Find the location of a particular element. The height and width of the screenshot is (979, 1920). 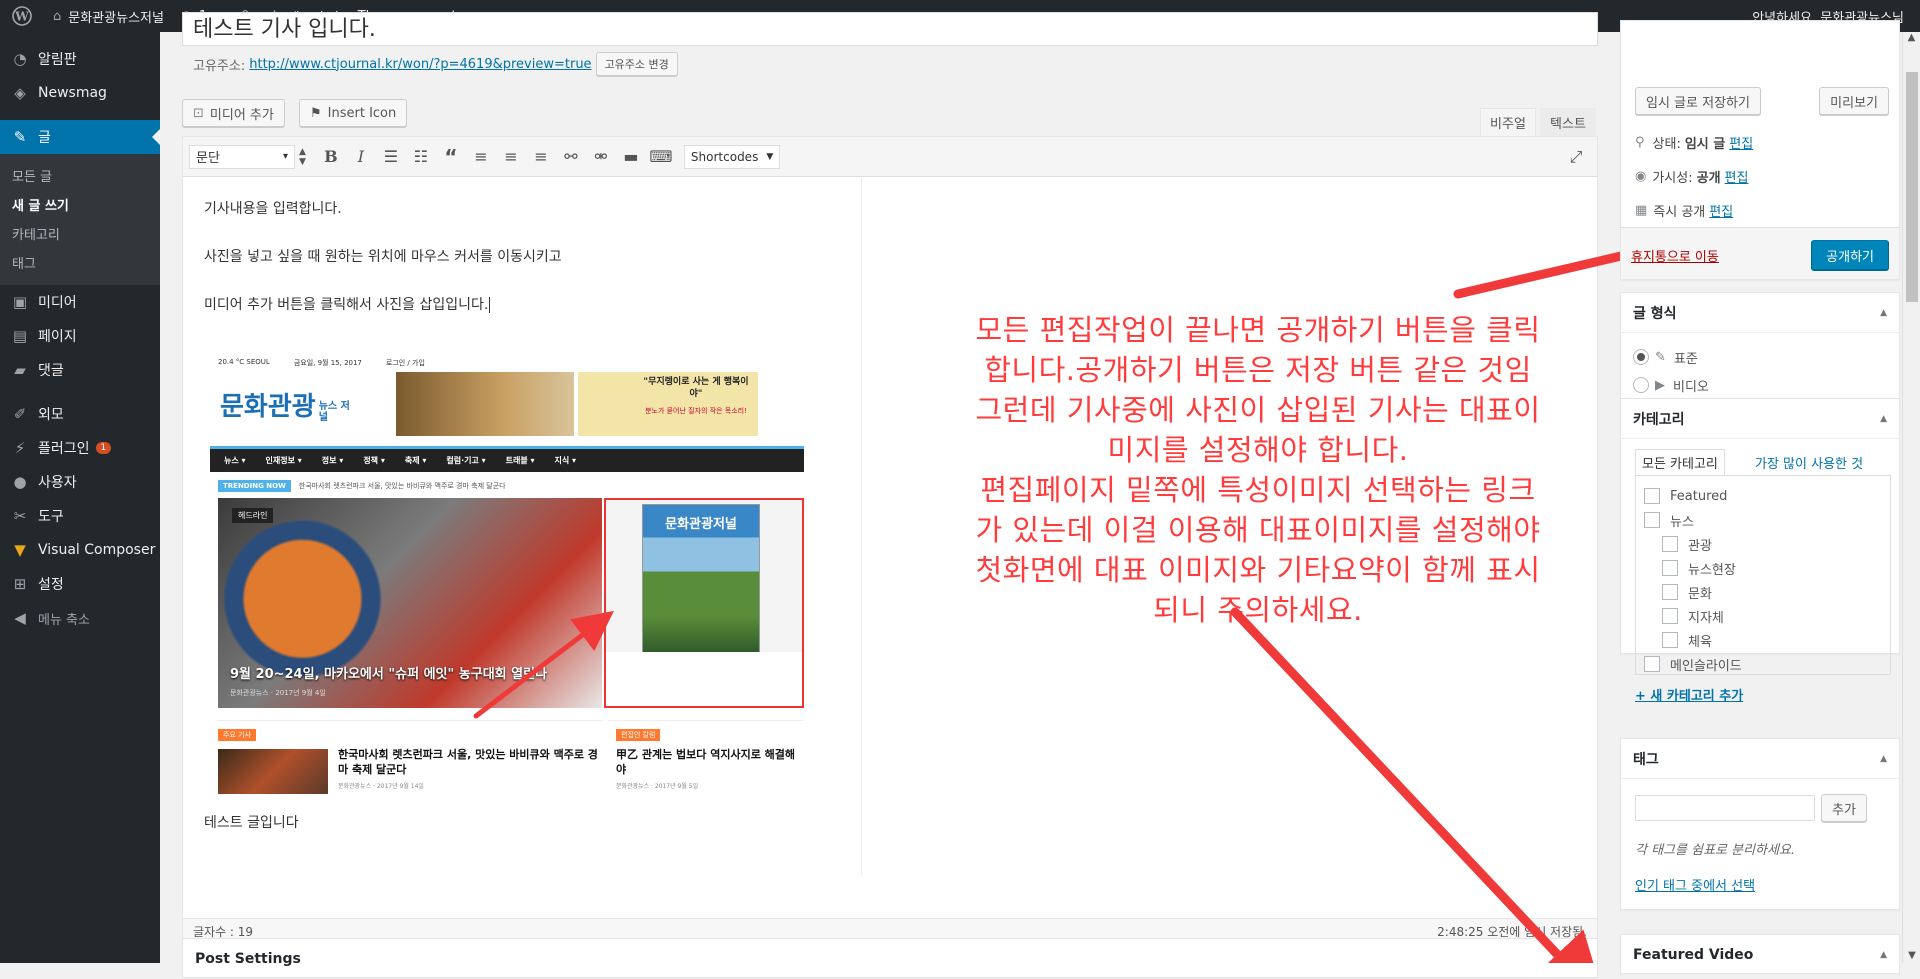

align-right-icon: ≡ is located at coordinates (541, 157).